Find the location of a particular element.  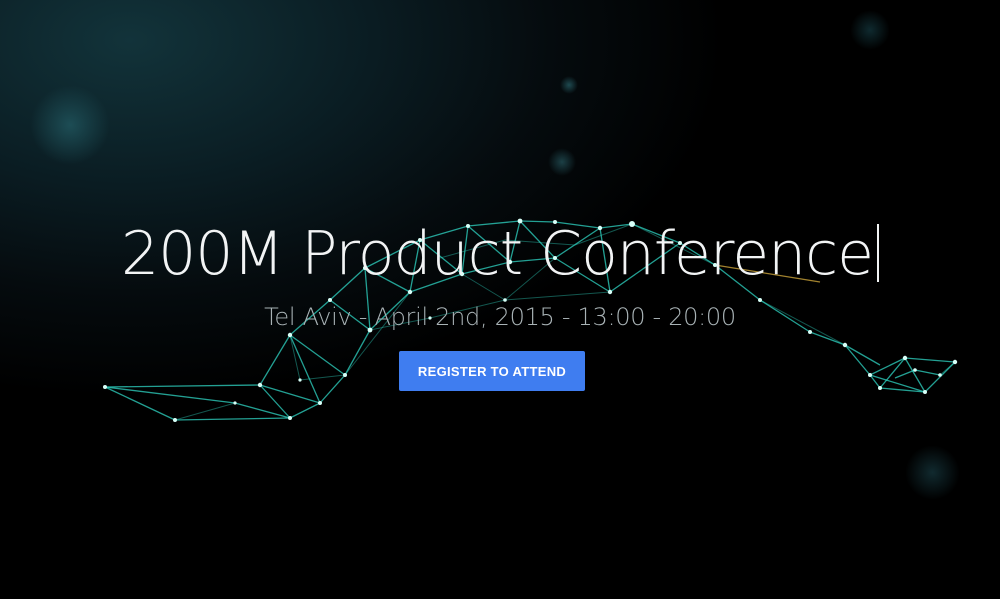

typing-cursor is located at coordinates (878, 253).